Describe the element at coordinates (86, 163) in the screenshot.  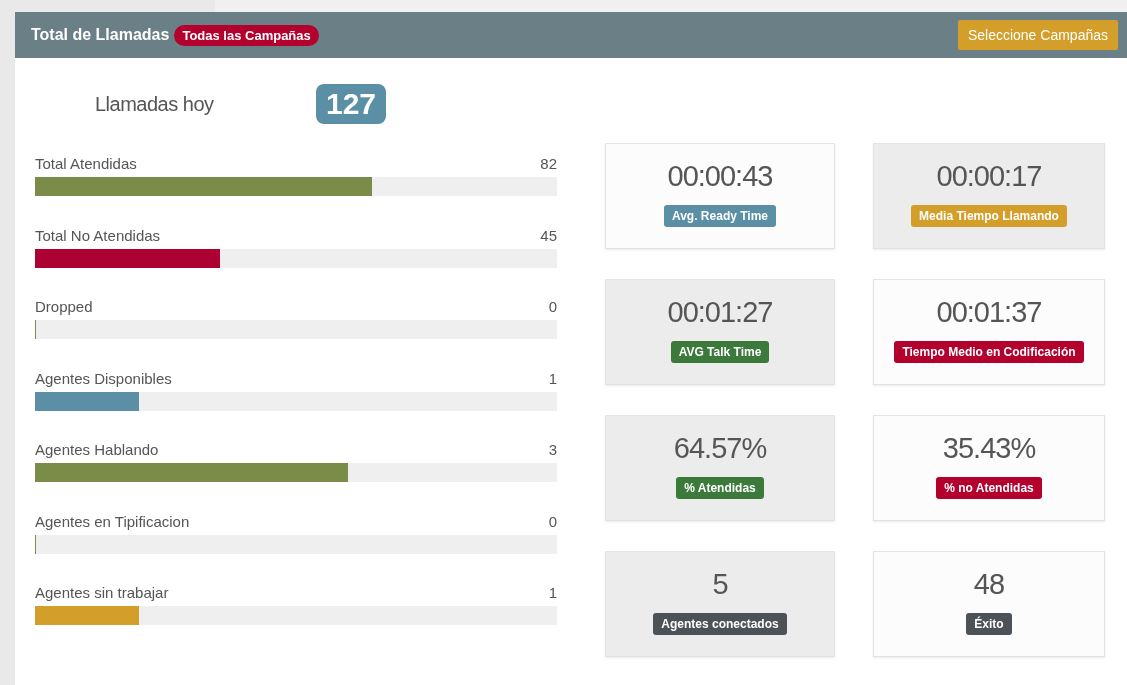
I see `stat-label: Total Atendidas` at that location.